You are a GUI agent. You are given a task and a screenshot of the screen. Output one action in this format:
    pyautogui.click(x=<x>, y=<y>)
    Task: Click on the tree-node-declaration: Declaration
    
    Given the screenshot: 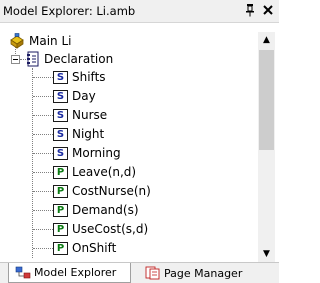 What is the action you would take?
    pyautogui.click(x=69, y=59)
    